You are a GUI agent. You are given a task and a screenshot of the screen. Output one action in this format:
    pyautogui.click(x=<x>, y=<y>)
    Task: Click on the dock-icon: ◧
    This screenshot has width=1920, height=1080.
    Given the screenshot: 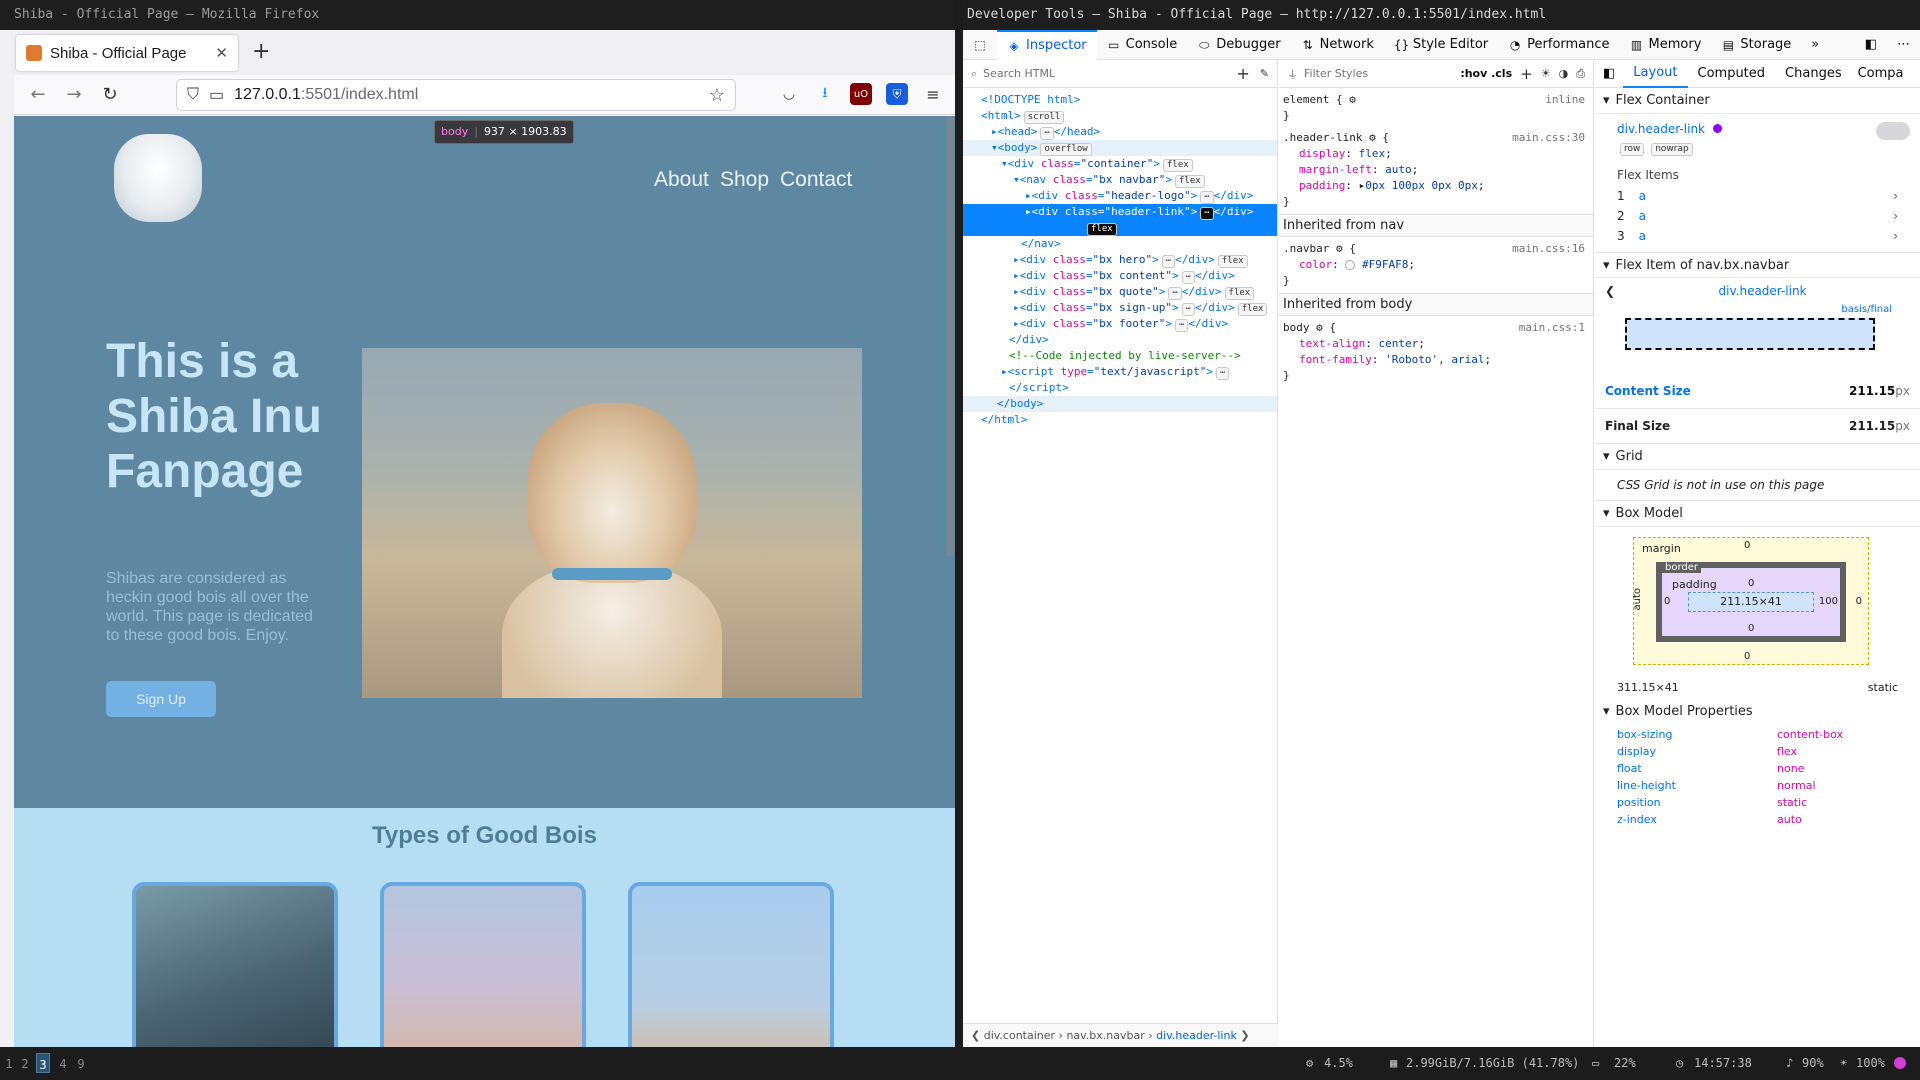 What is the action you would take?
    pyautogui.click(x=1871, y=45)
    